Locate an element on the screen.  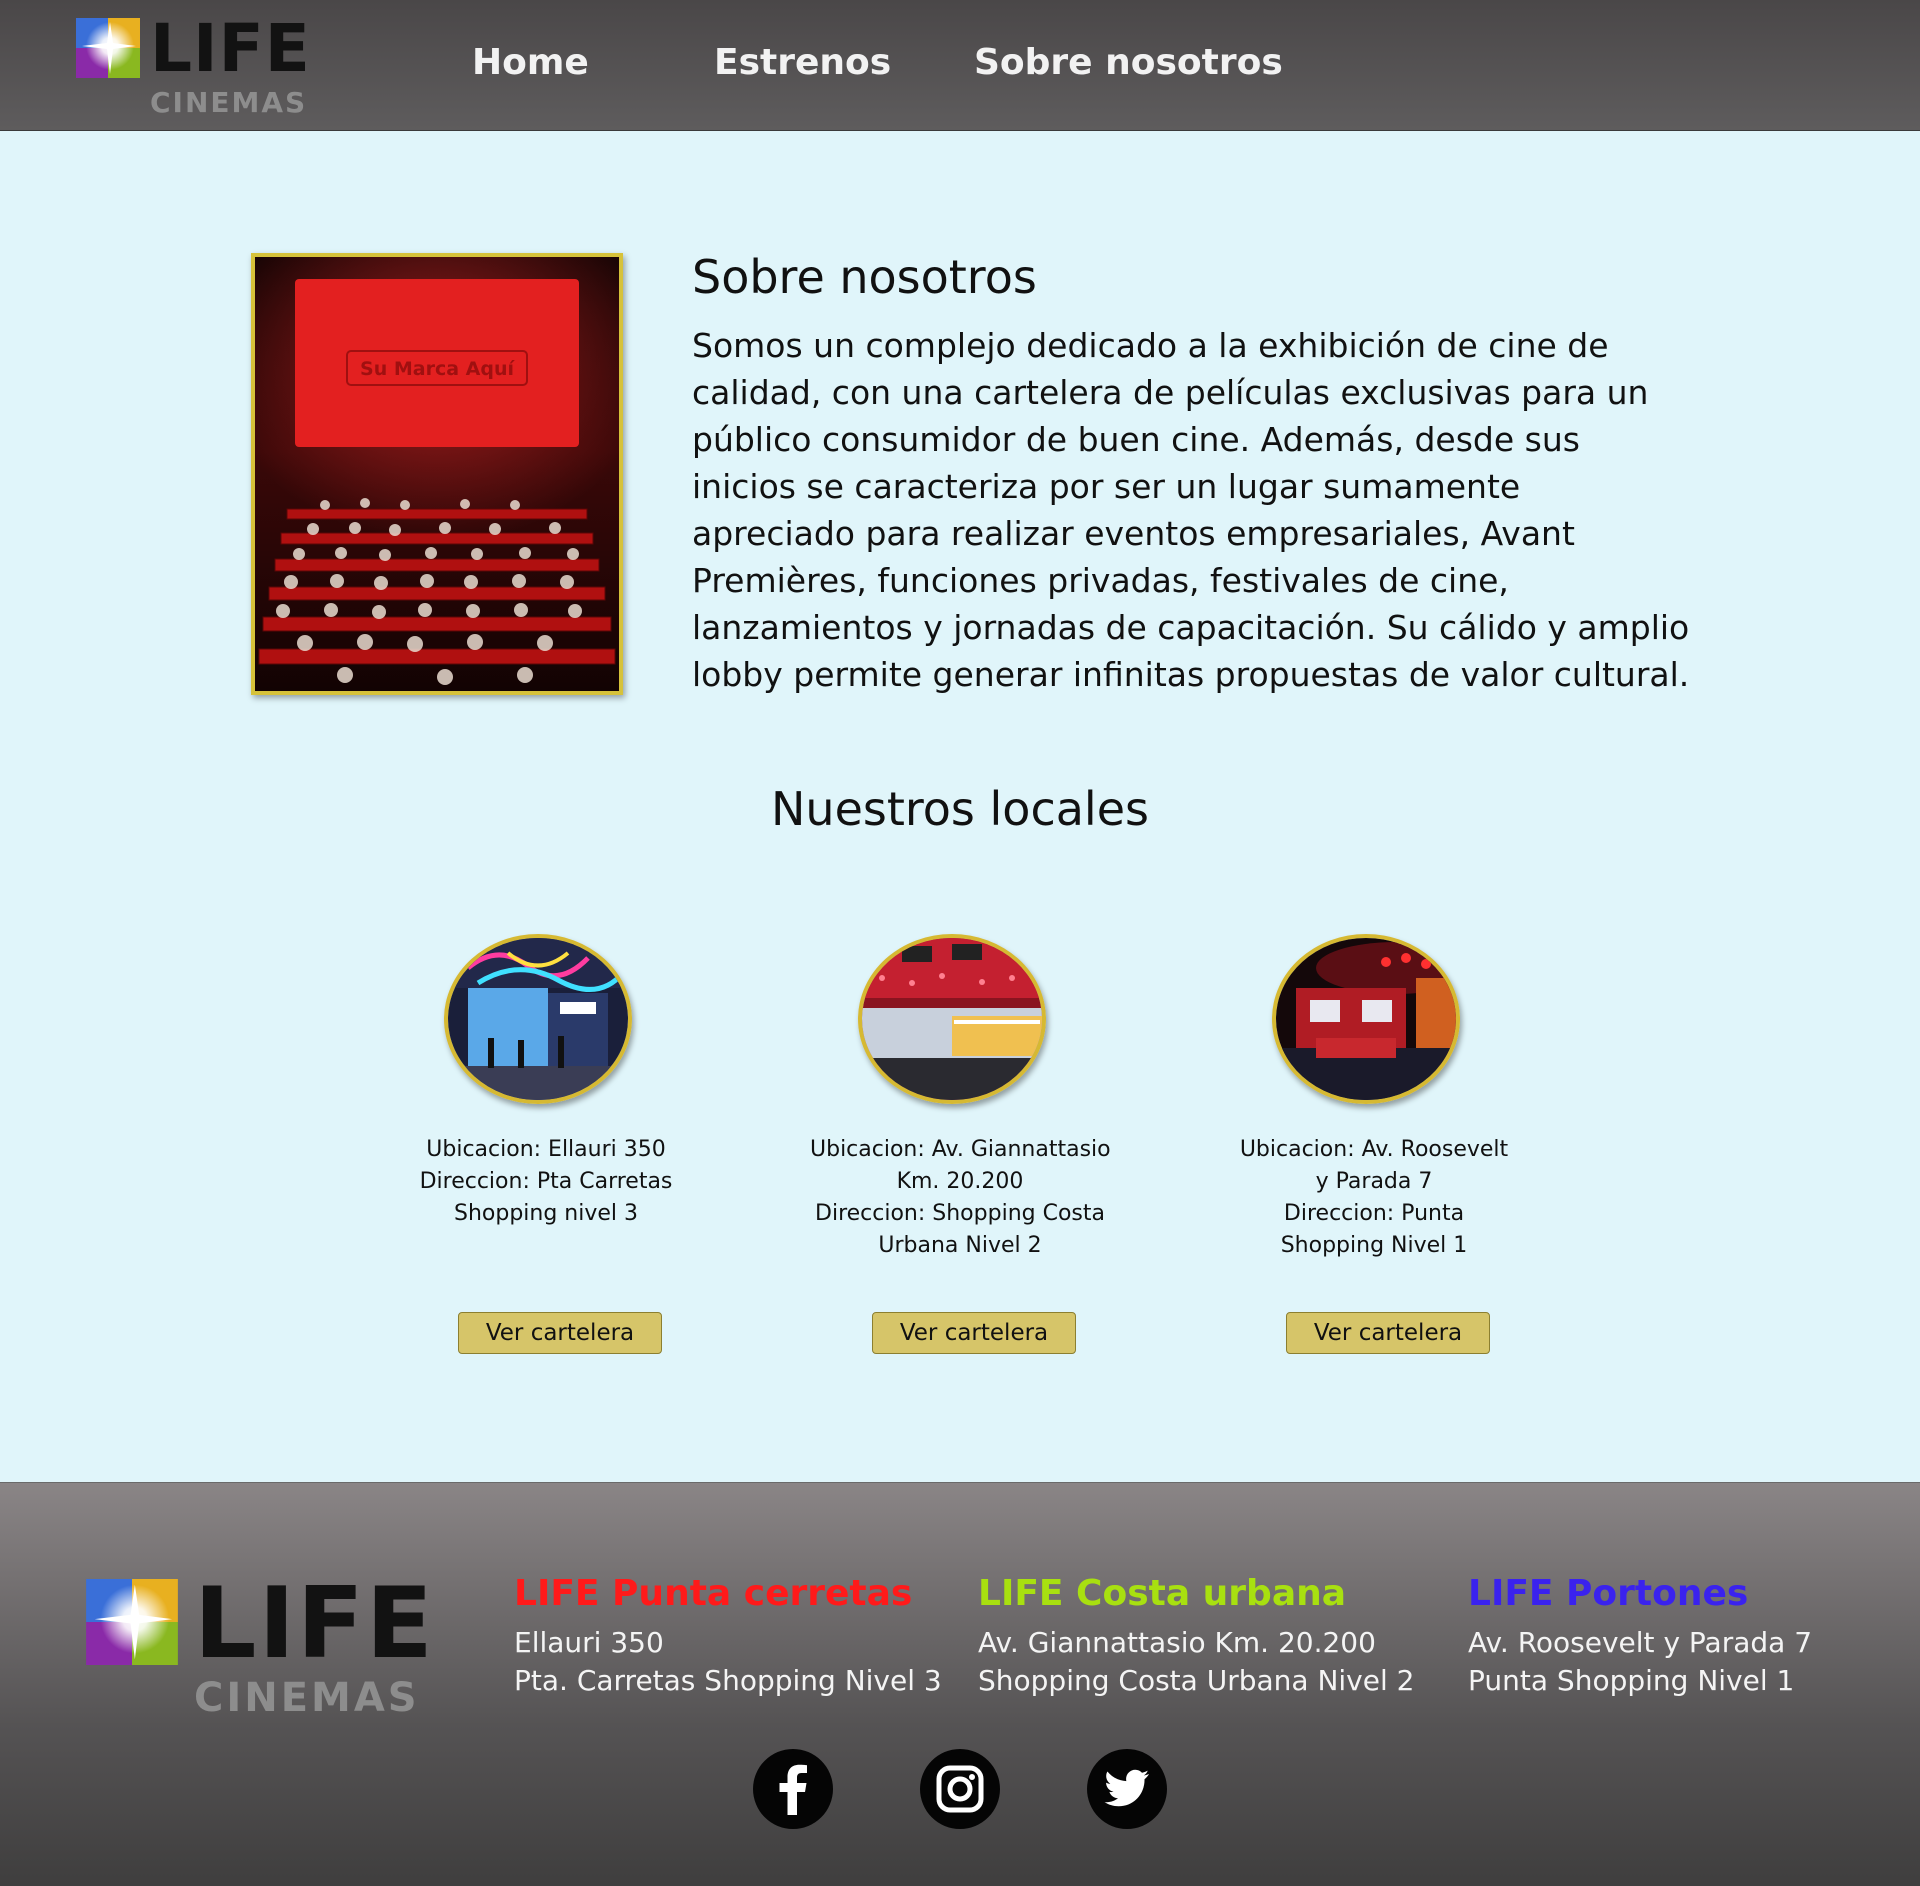
location-line: Ubicacion: Av. Roosevelt is located at coordinates (1374, 1149).